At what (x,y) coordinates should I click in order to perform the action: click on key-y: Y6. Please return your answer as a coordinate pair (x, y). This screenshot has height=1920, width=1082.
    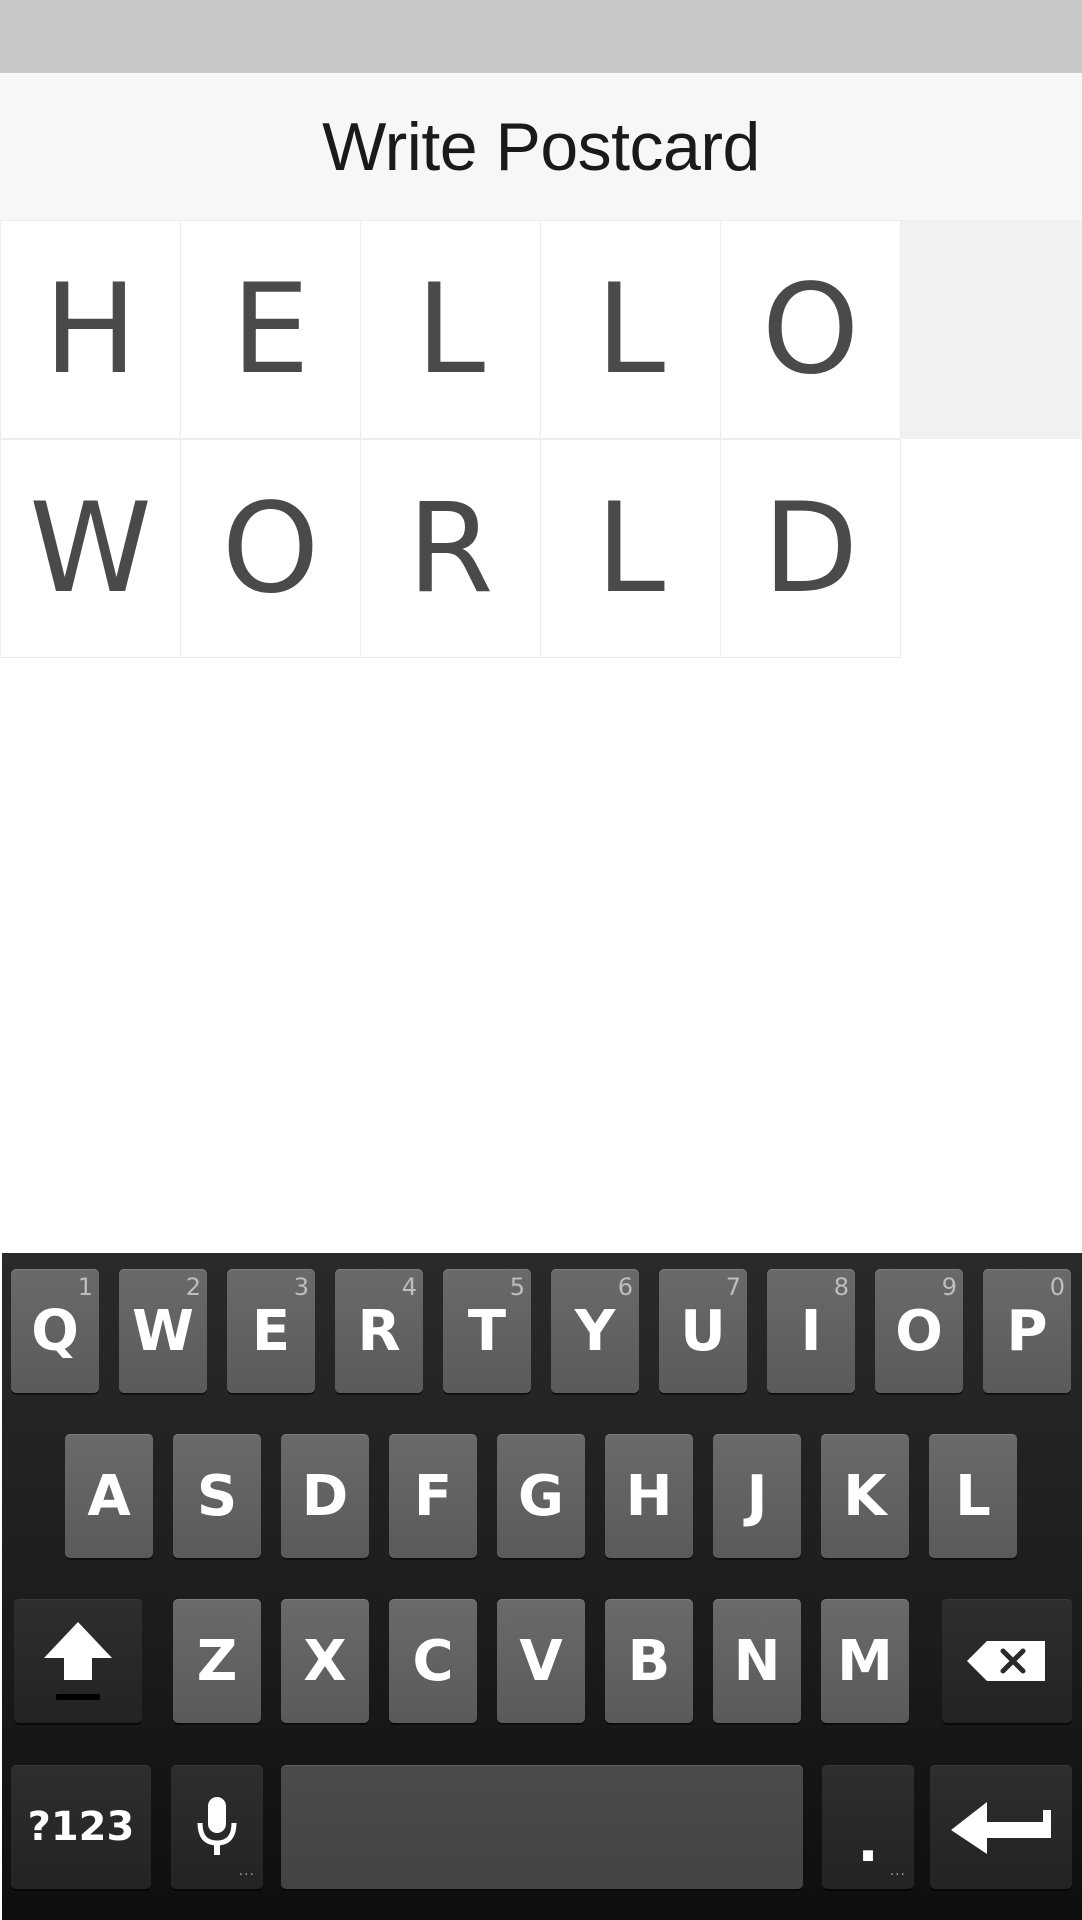
    Looking at the image, I should click on (595, 1331).